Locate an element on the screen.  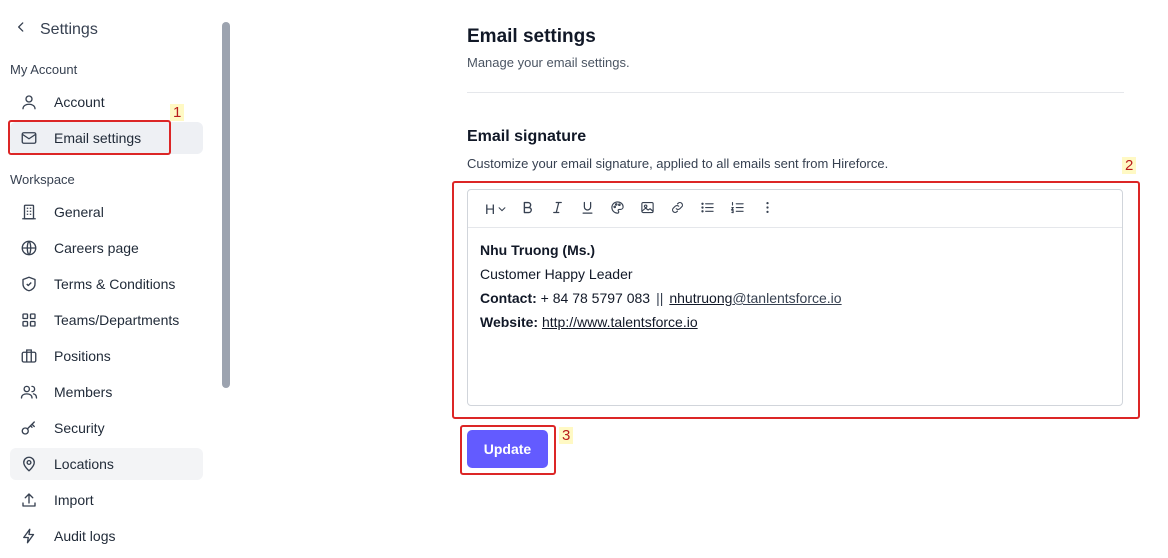
link-button is located at coordinates (677, 209).